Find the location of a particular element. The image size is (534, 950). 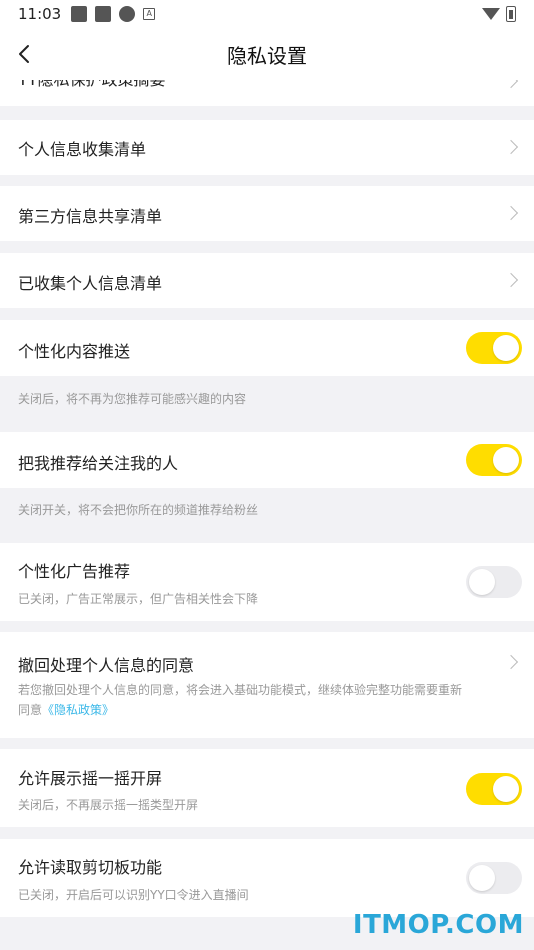

shake-screen-toggle is located at coordinates (494, 789).